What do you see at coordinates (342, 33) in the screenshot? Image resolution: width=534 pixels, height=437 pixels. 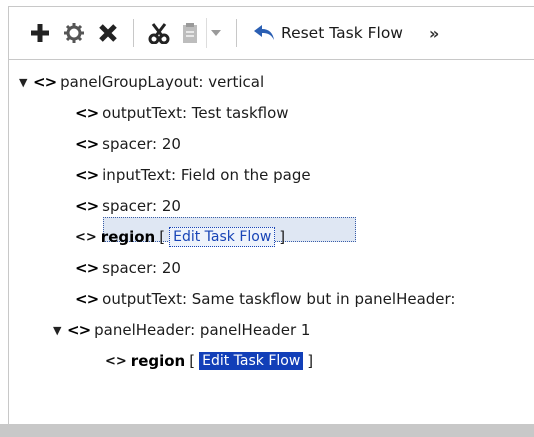 I see `reset-task-flow-label: Reset Task Flow` at bounding box center [342, 33].